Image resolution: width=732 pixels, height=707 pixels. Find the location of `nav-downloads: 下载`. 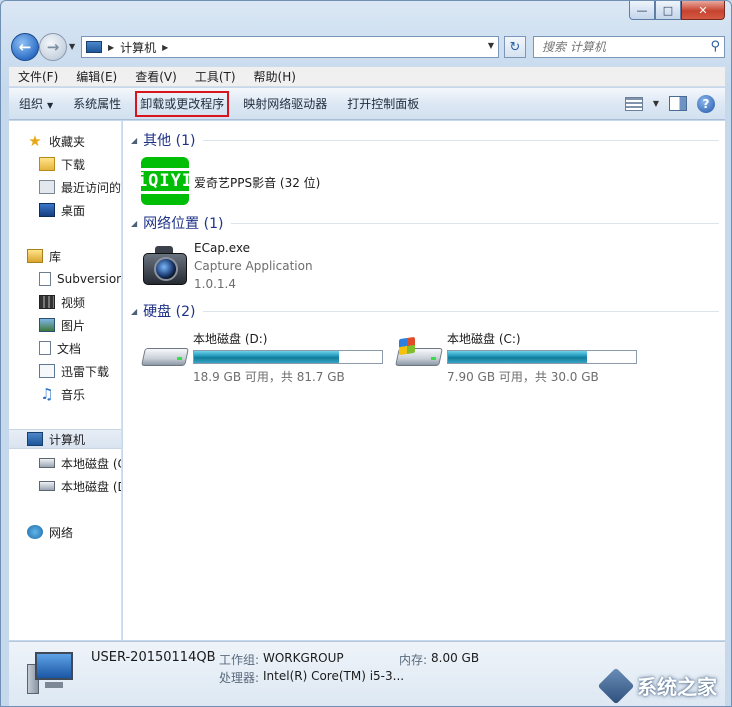

nav-downloads: 下载 is located at coordinates (62, 164).